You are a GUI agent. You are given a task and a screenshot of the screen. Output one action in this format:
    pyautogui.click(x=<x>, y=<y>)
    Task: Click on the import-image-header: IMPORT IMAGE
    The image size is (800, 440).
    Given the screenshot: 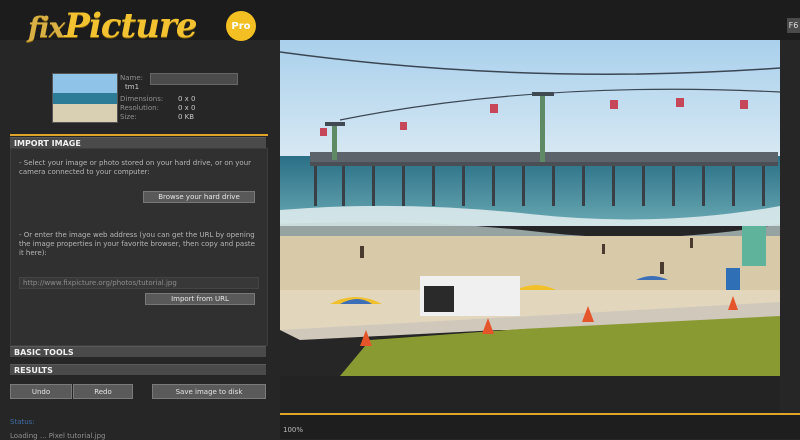 What is the action you would take?
    pyautogui.click(x=138, y=142)
    